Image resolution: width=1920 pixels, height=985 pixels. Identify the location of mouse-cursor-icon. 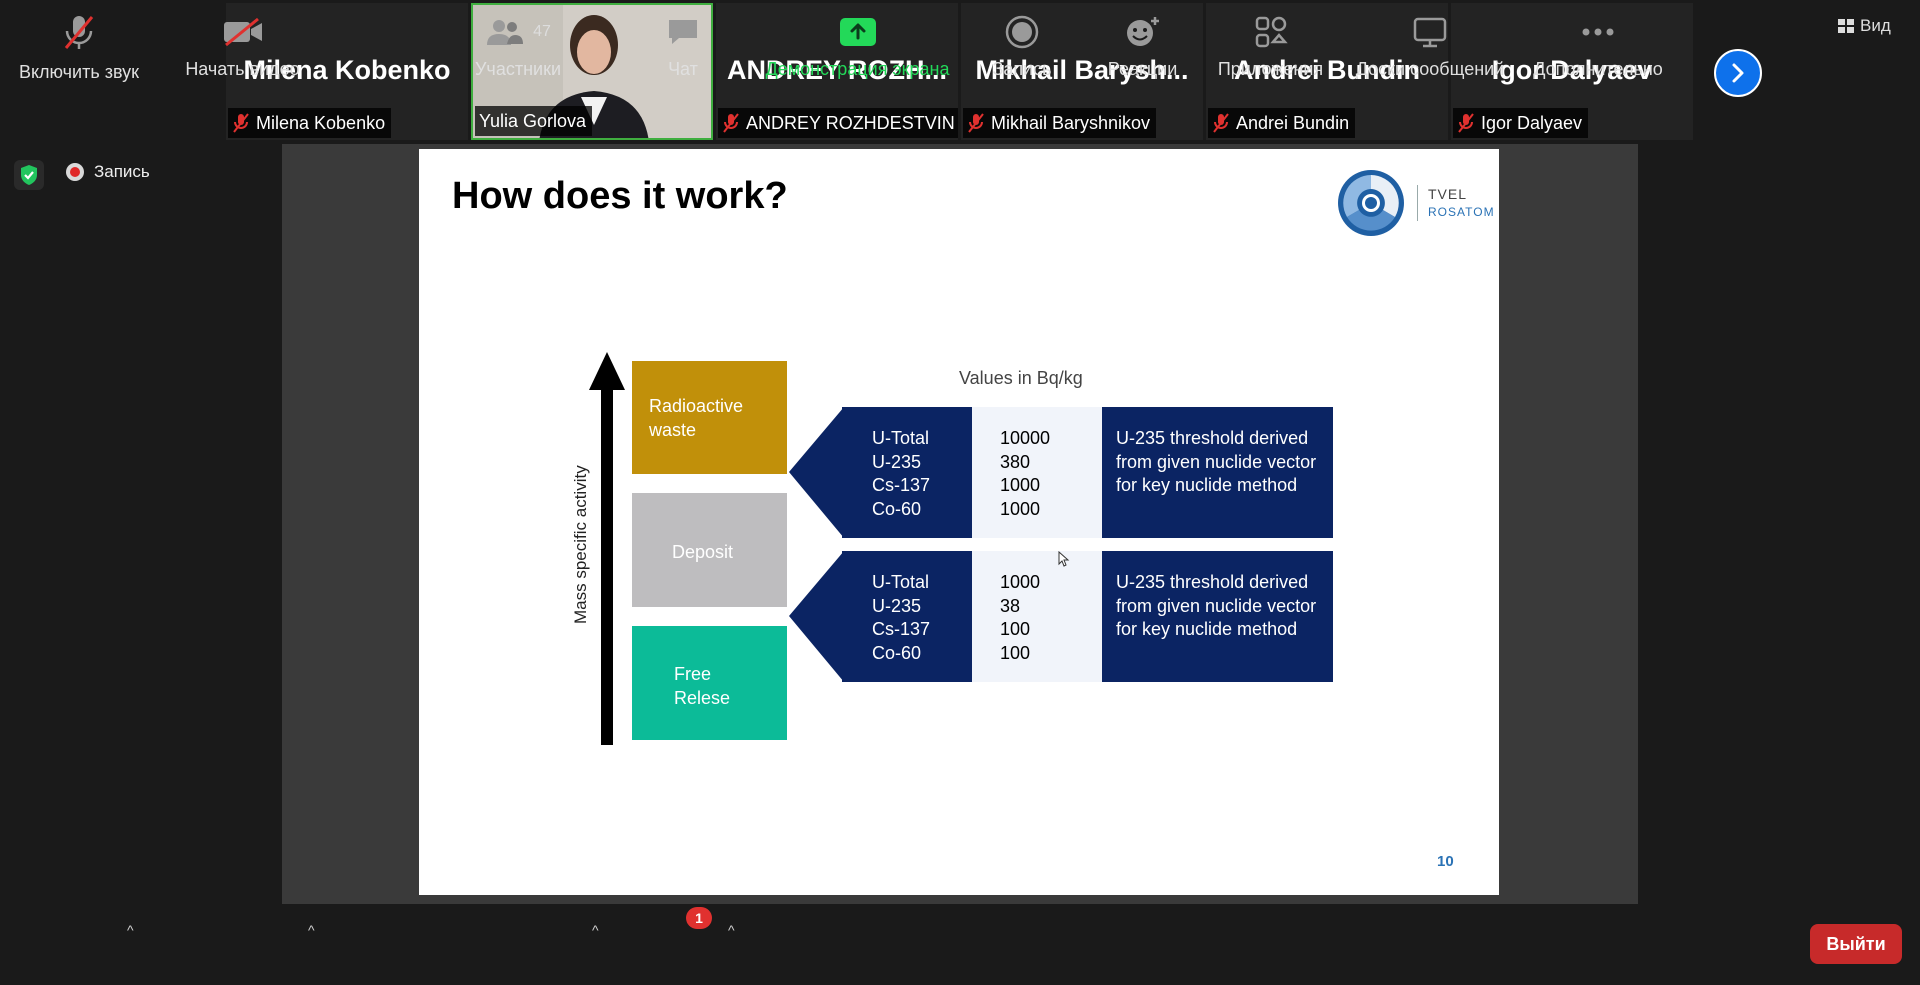
(1064, 559).